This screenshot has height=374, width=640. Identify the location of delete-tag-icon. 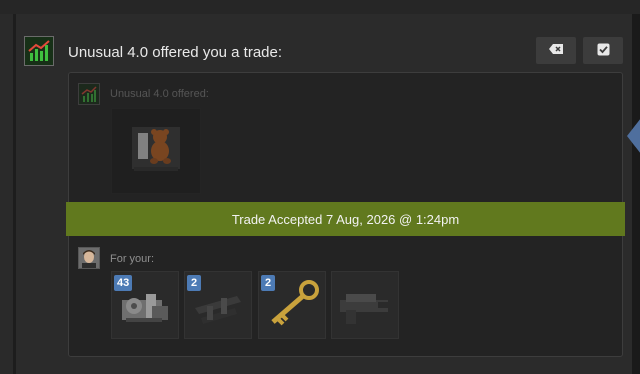
(556, 50).